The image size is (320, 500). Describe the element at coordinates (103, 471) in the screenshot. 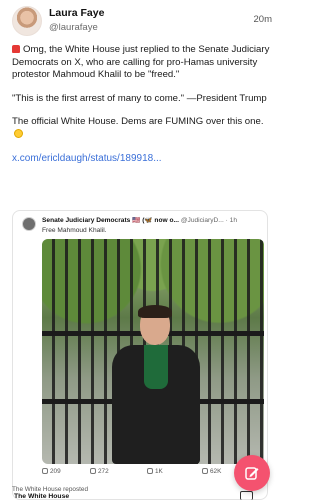

I see `repost-count: 272` at that location.